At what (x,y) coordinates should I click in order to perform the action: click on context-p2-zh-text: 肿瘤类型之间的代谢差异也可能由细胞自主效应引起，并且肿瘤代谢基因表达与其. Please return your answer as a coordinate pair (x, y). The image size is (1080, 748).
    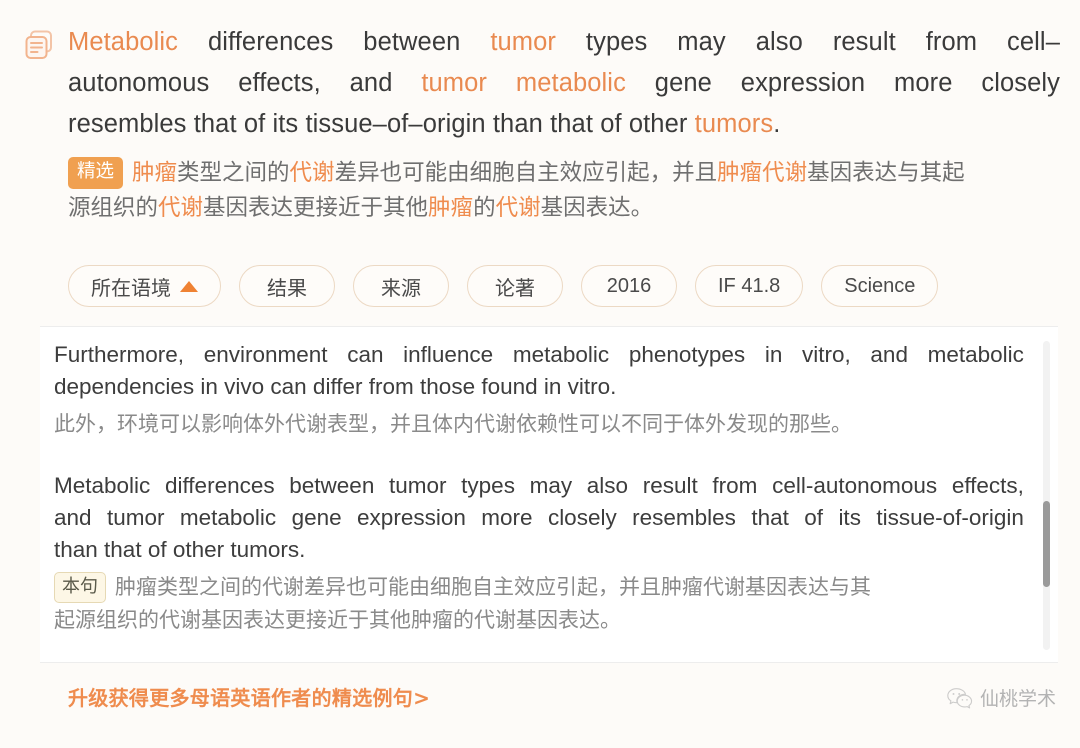
    Looking at the image, I should click on (493, 587).